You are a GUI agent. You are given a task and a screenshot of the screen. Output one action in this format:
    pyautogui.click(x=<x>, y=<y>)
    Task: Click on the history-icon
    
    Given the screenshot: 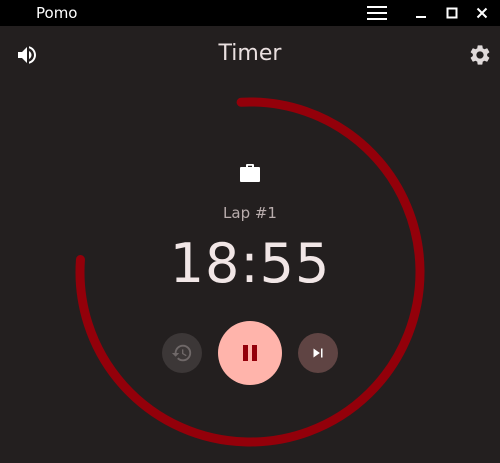 What is the action you would take?
    pyautogui.click(x=181, y=353)
    